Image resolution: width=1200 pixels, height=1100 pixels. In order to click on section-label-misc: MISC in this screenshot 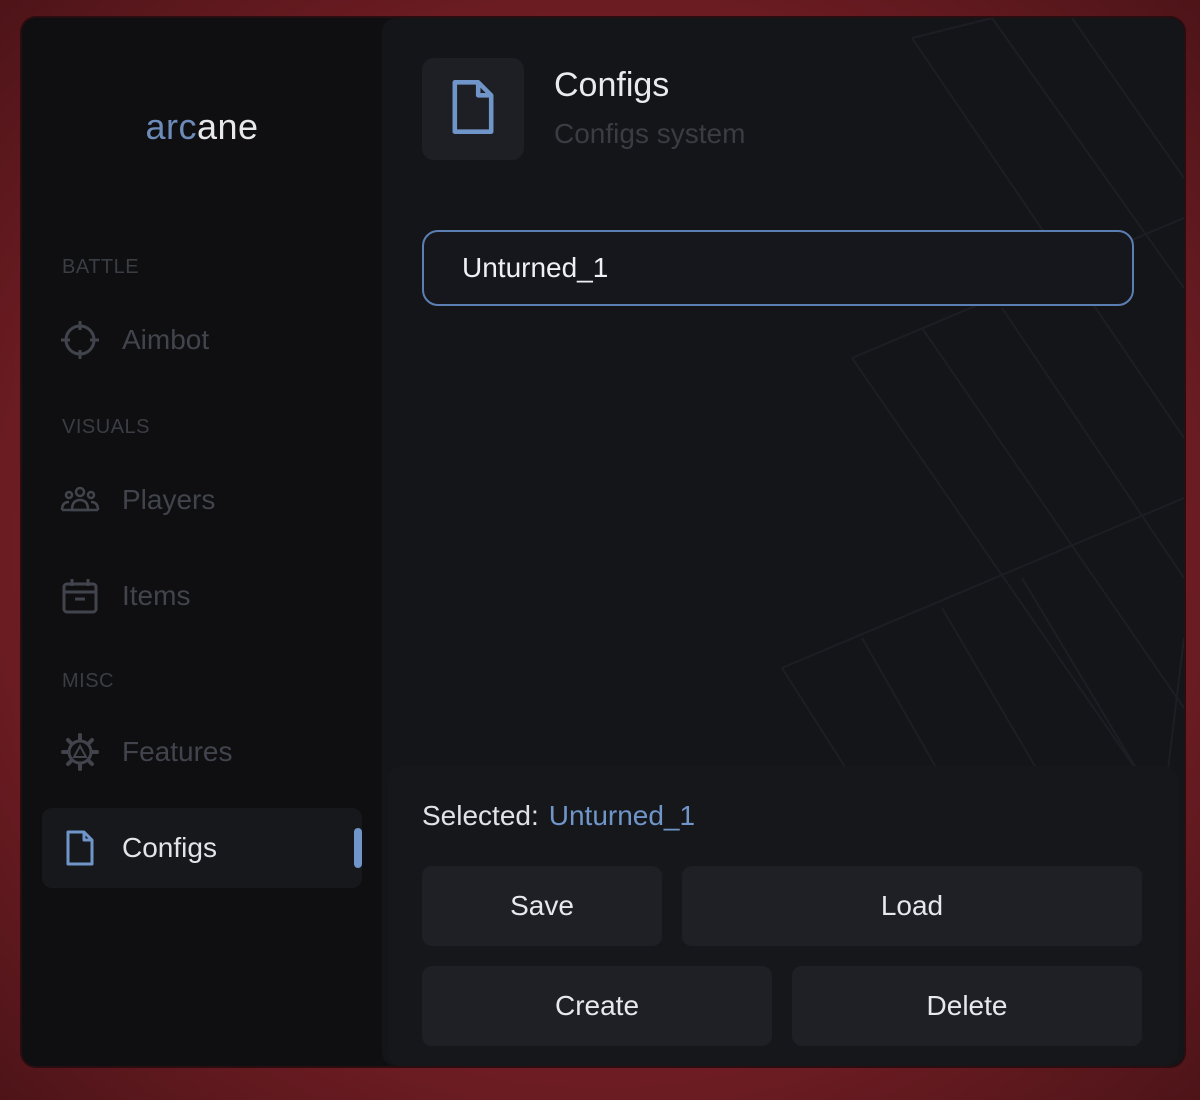, I will do `click(88, 681)`.